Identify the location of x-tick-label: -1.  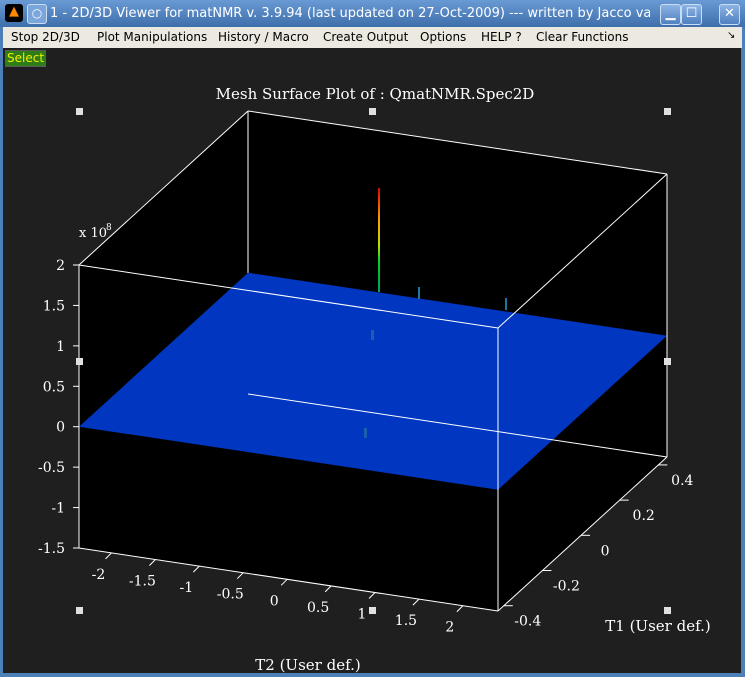
(187, 588).